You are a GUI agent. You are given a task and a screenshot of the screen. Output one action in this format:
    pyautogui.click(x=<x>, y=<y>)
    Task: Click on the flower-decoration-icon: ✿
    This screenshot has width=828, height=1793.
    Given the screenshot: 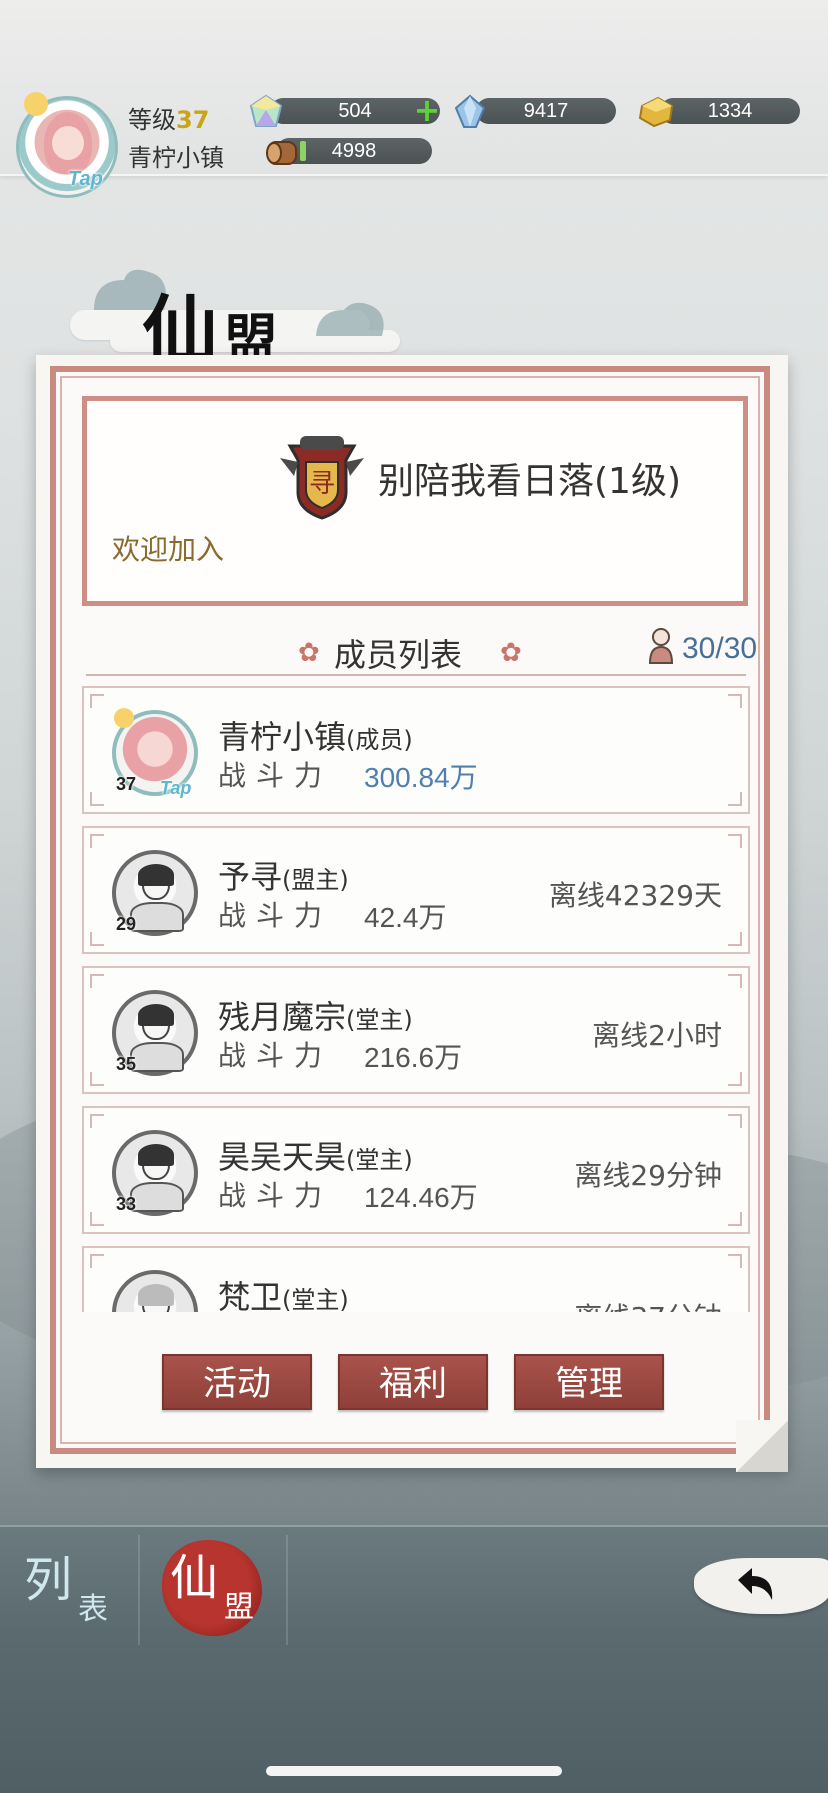 What is the action you would take?
    pyautogui.click(x=511, y=653)
    